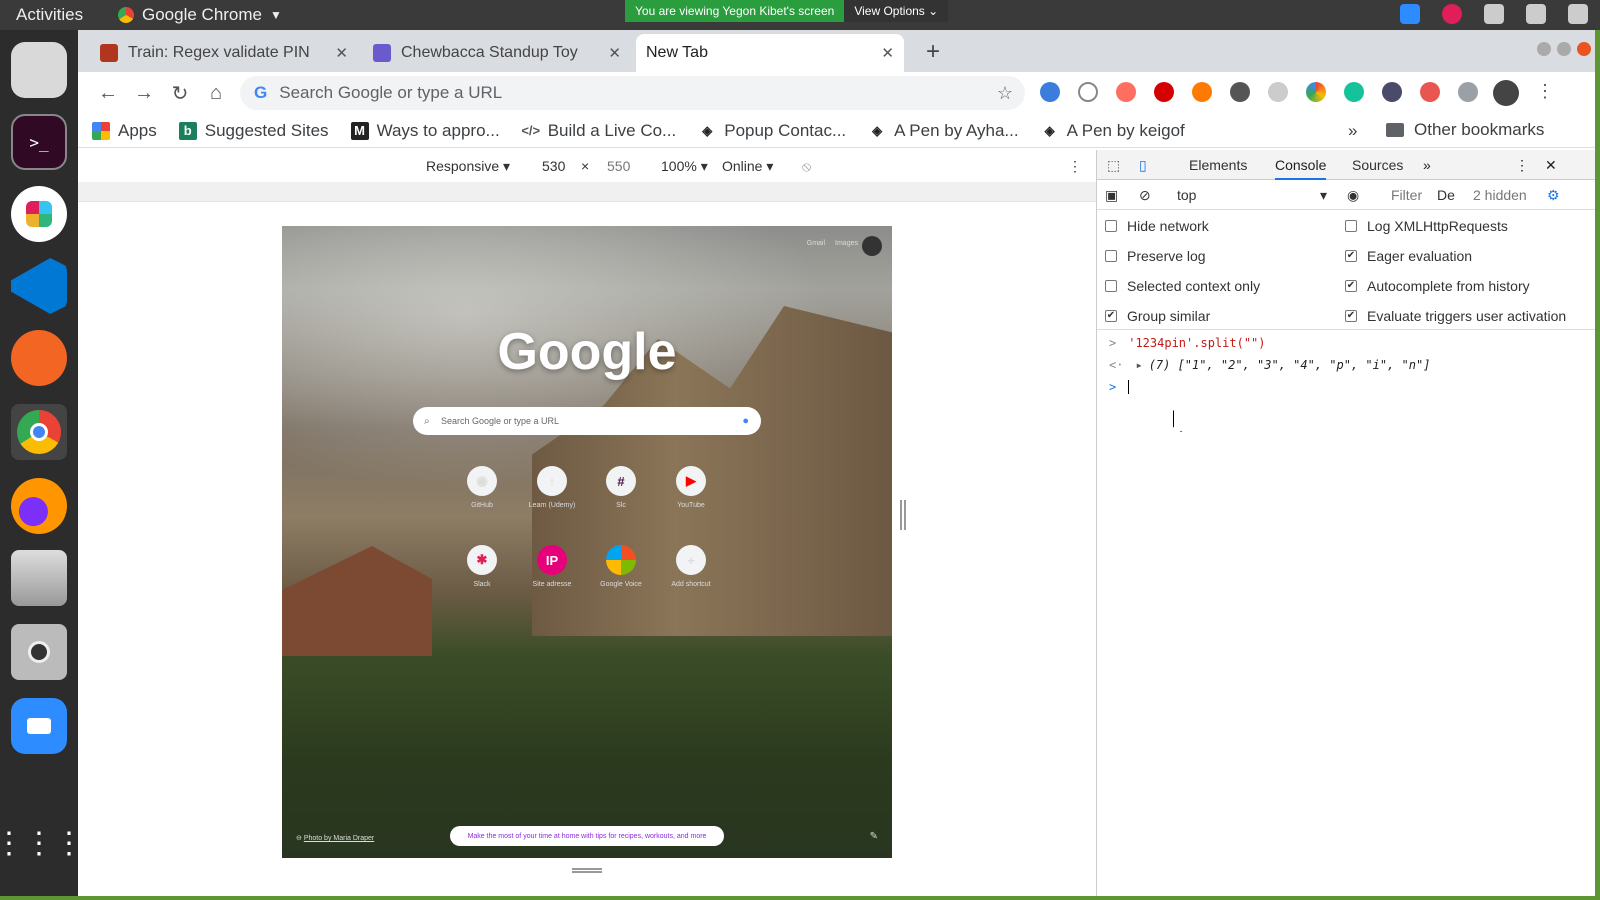 The image size is (1600, 900). I want to click on viewport-height-input: 550, so click(618, 166).